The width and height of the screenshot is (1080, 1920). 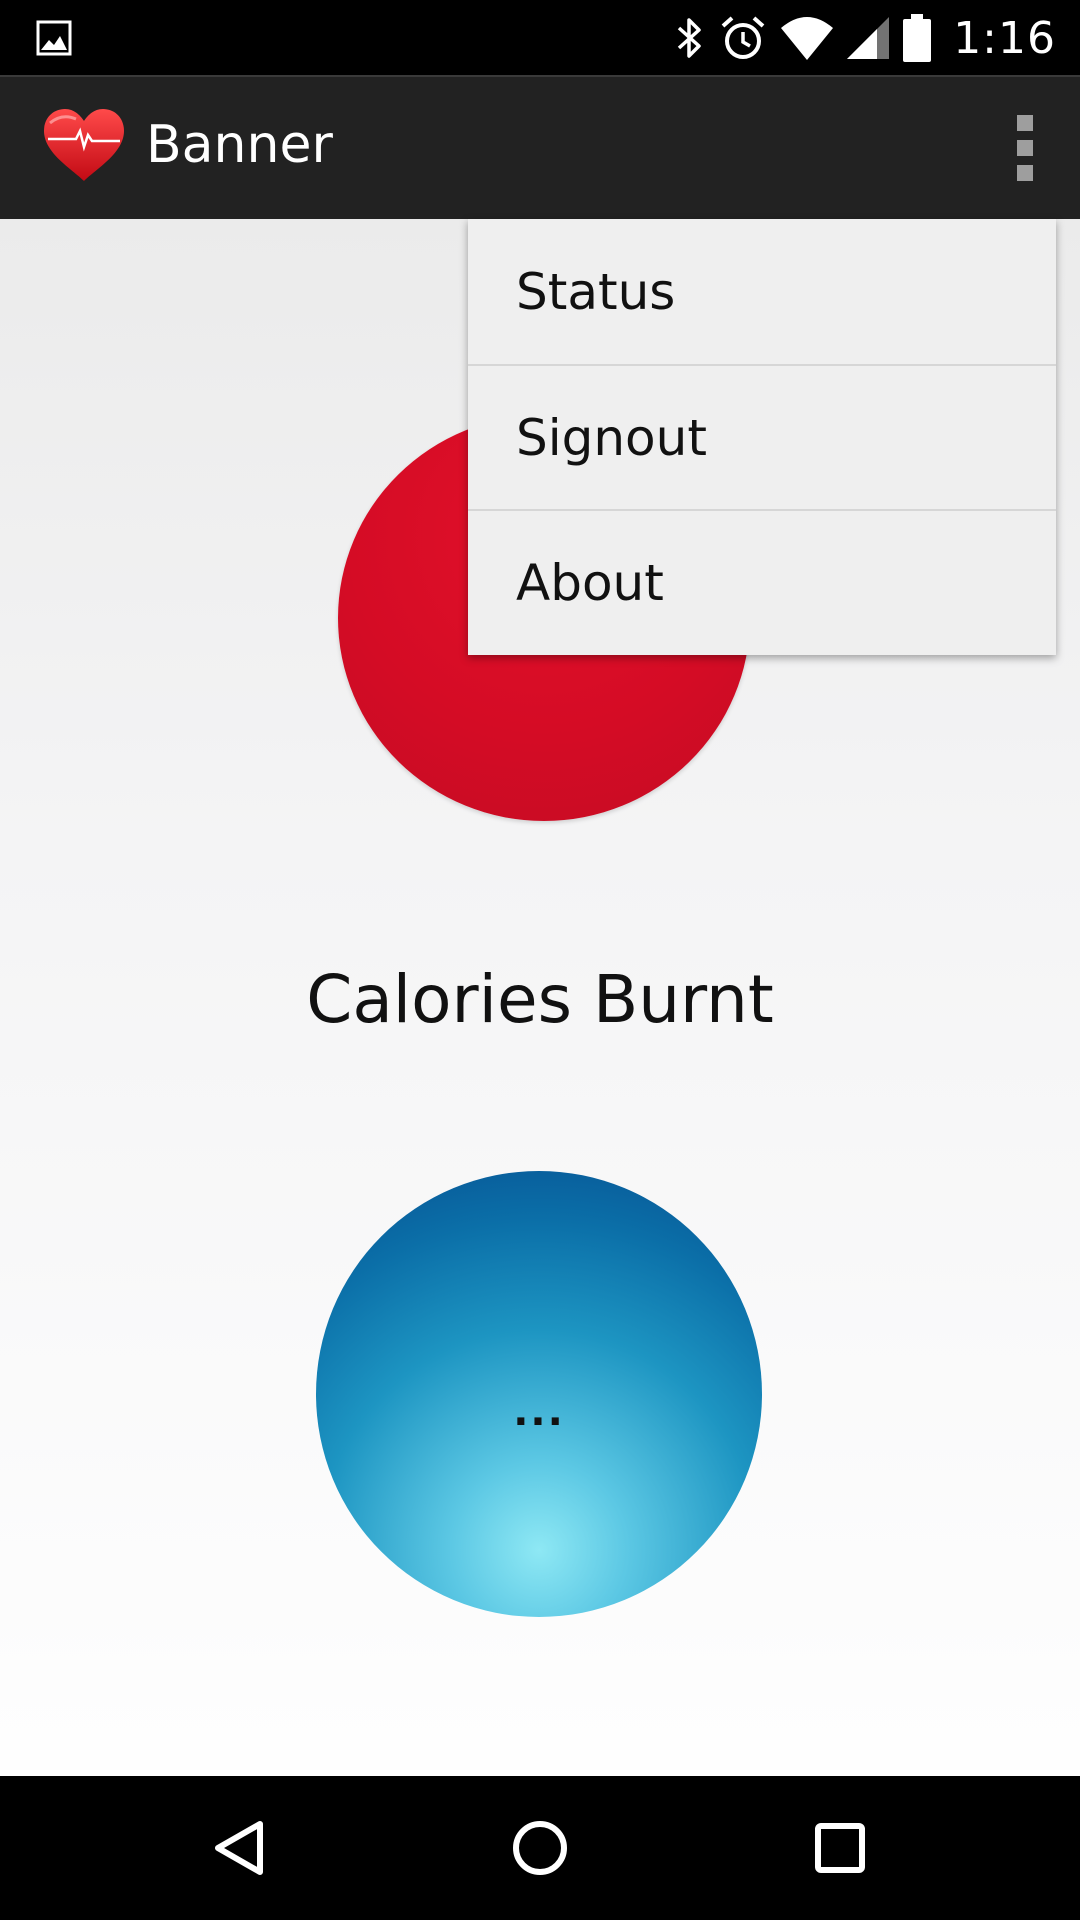 I want to click on heart-pulse-icon, so click(x=84, y=145).